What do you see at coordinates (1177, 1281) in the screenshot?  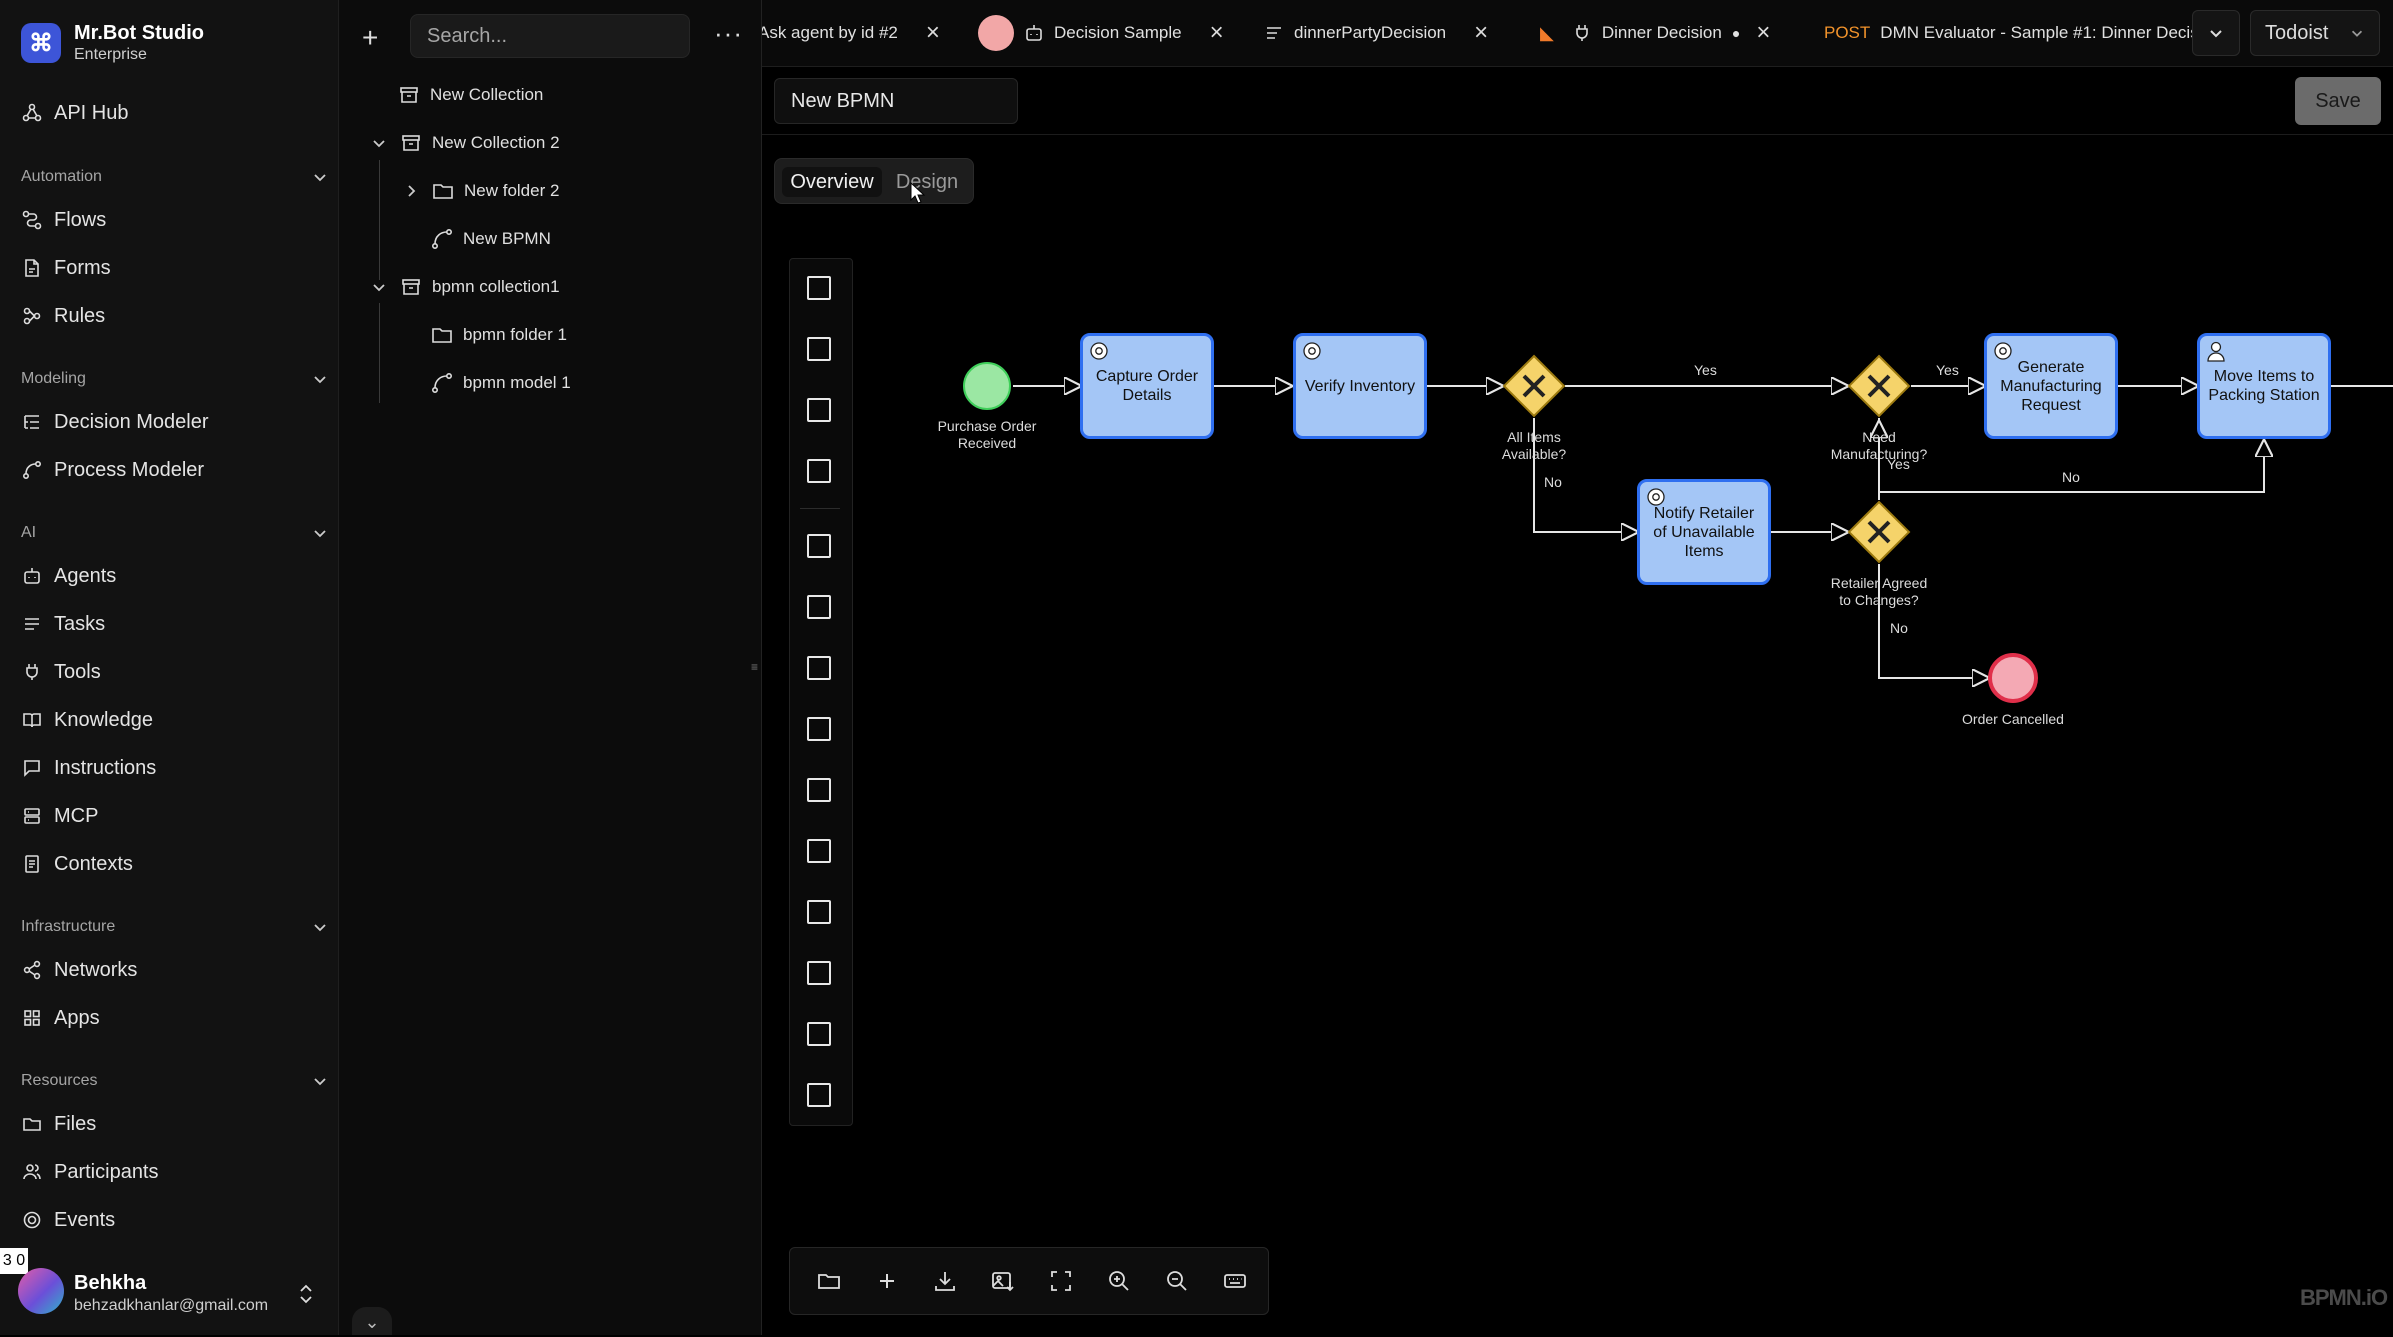 I see `zoom-out-icon` at bounding box center [1177, 1281].